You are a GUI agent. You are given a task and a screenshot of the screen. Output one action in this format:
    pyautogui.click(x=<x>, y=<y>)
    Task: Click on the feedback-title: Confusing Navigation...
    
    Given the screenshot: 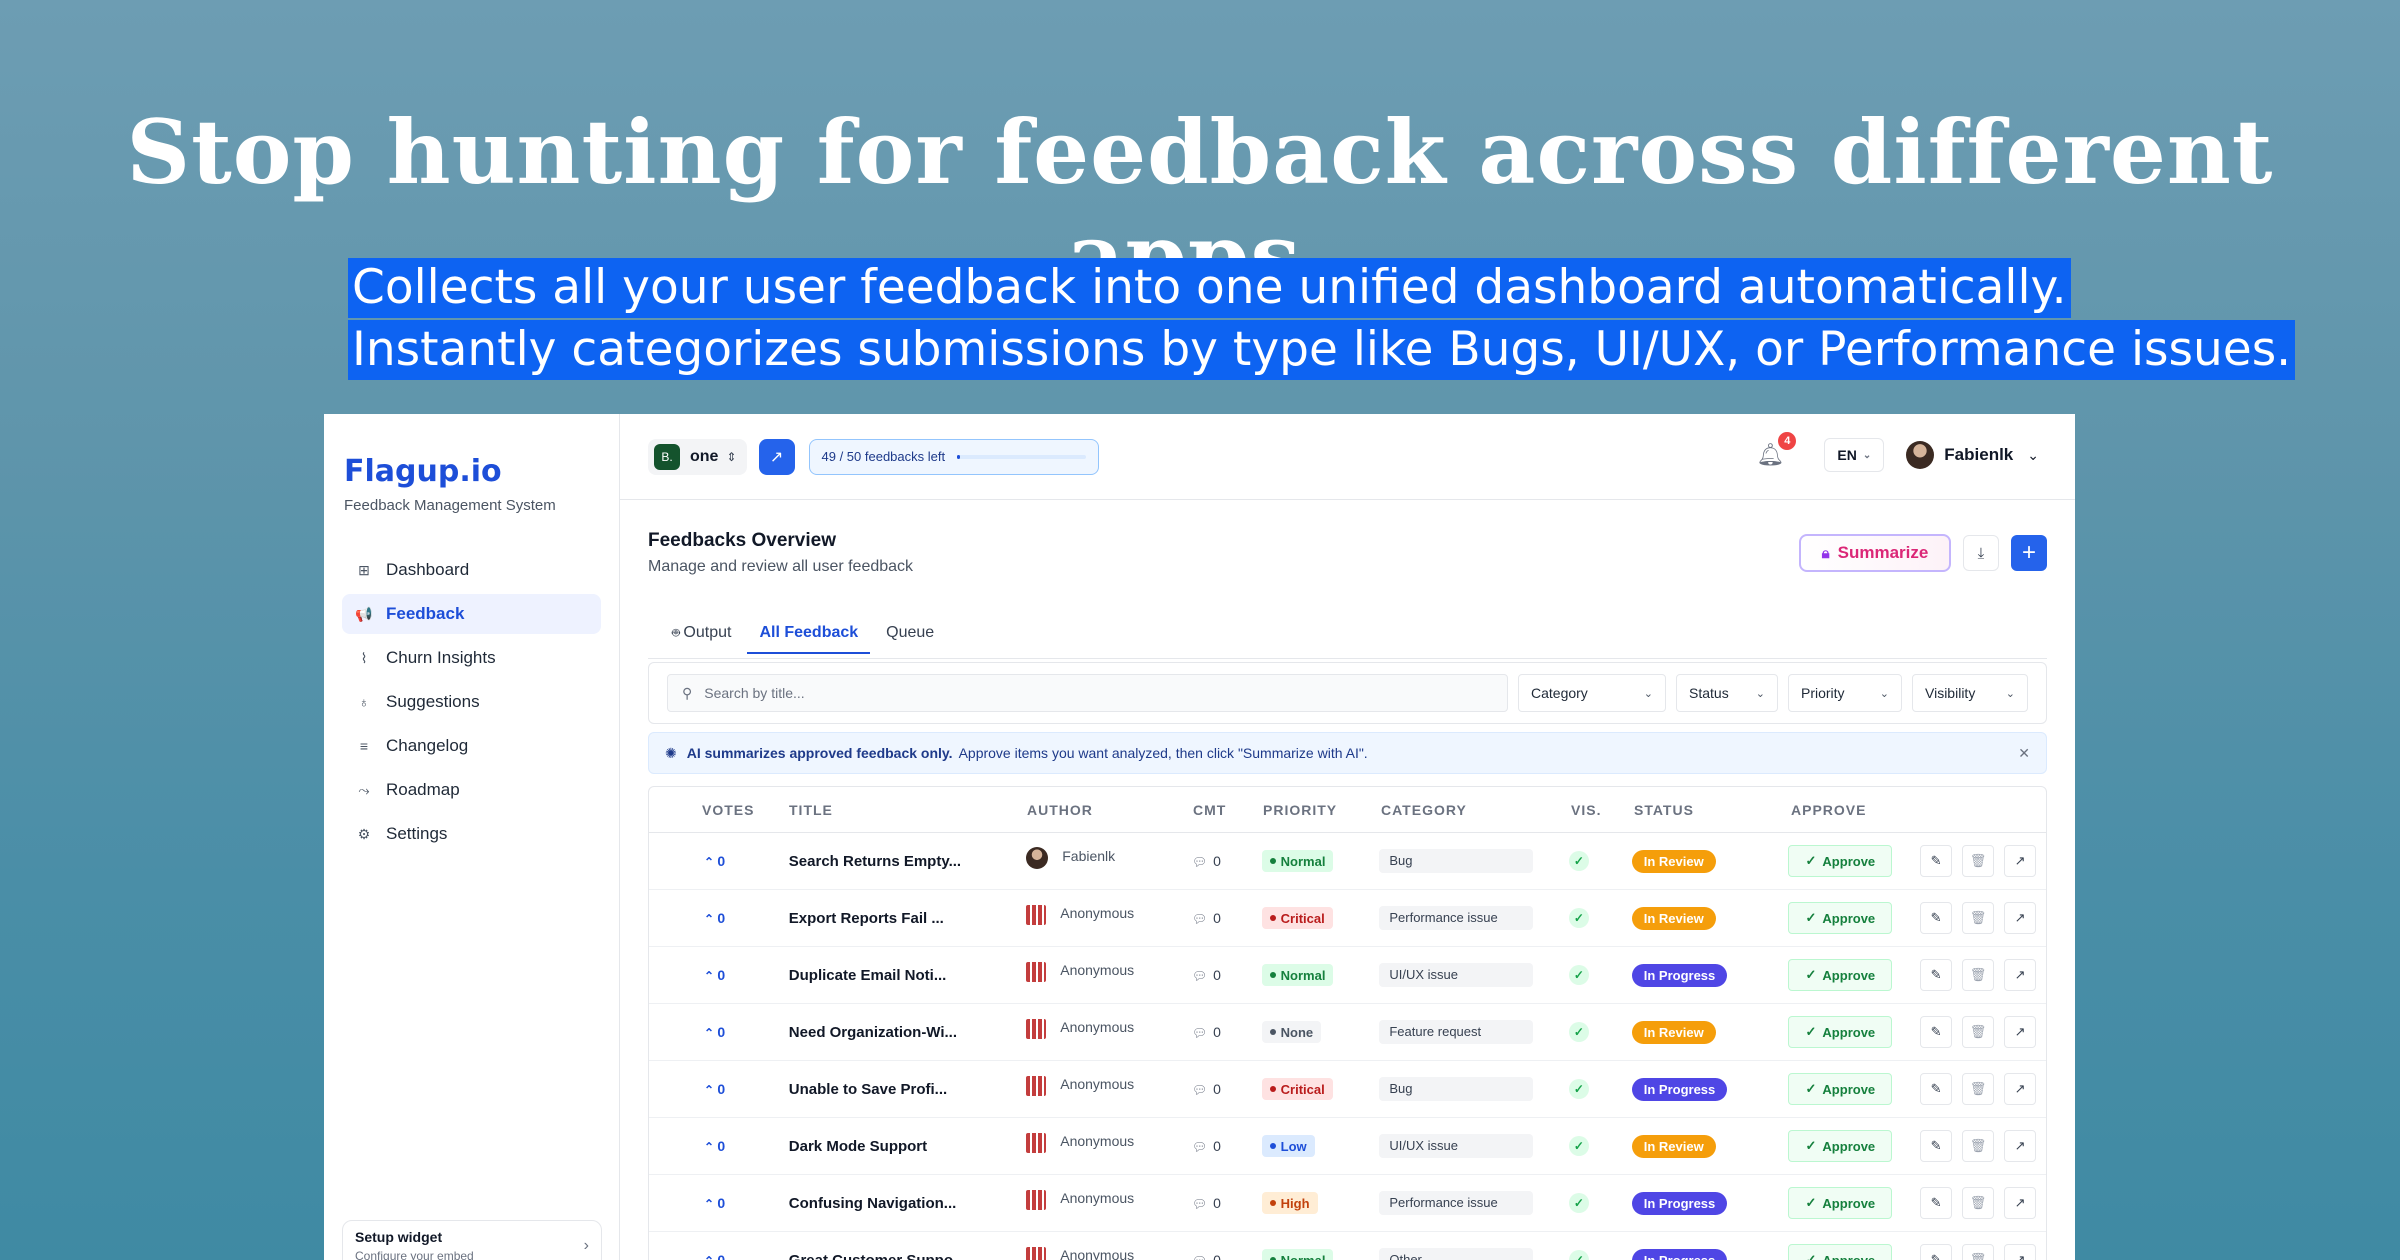 What is the action you would take?
    pyautogui.click(x=907, y=1203)
    